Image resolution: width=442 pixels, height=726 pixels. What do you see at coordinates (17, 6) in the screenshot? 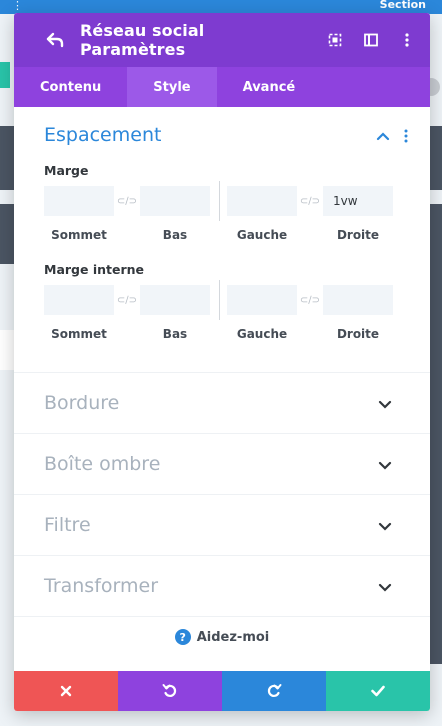
I see `background-more-icon: ⋮` at bounding box center [17, 6].